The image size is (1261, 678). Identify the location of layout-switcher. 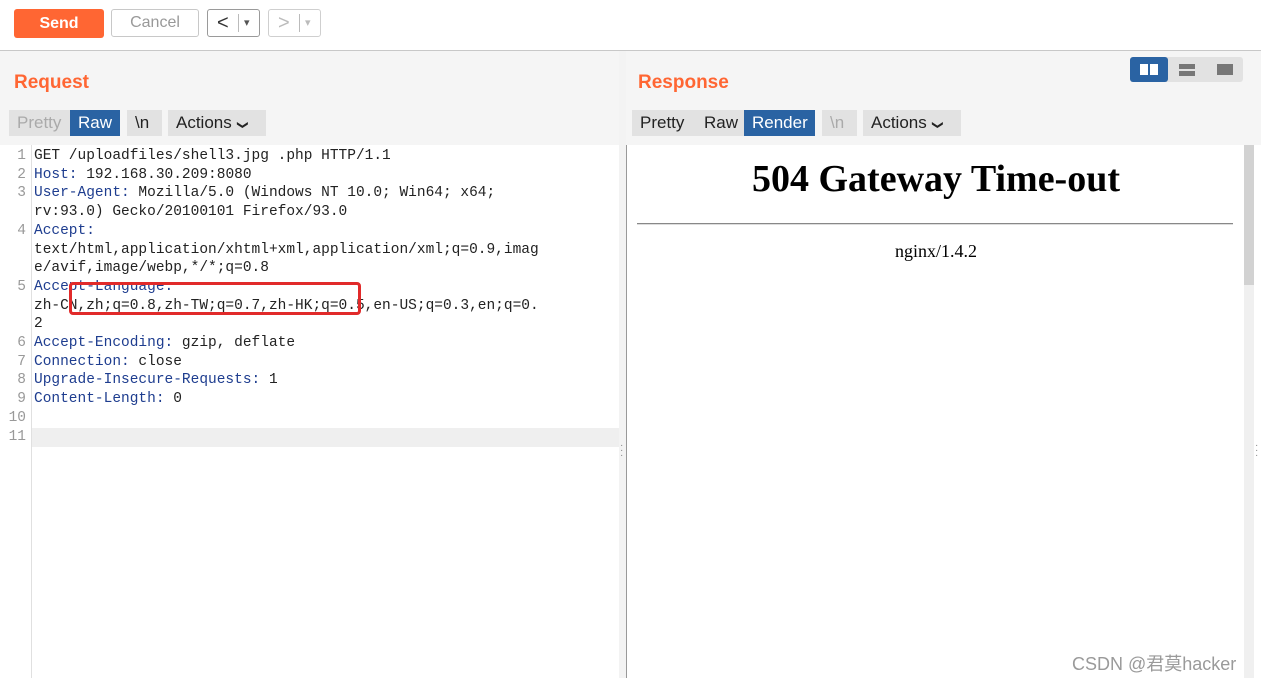
(1186, 69).